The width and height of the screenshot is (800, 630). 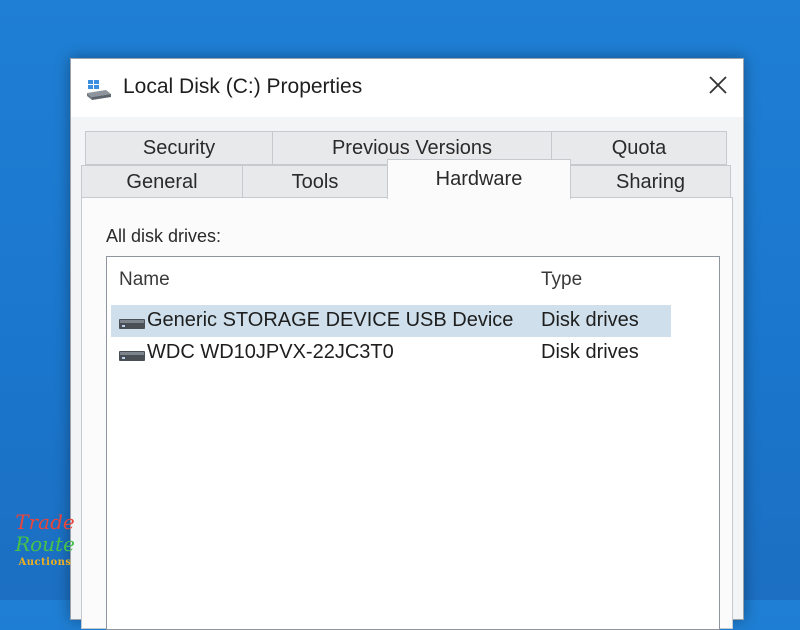 I want to click on tab-hardware: Hardware, so click(x=479, y=179).